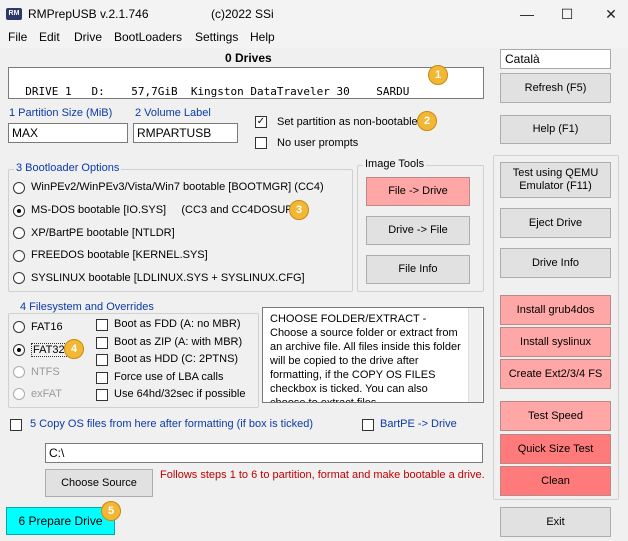 This screenshot has height=541, width=628. What do you see at coordinates (555, 263) in the screenshot?
I see `drive-info-button: Drive Info` at bounding box center [555, 263].